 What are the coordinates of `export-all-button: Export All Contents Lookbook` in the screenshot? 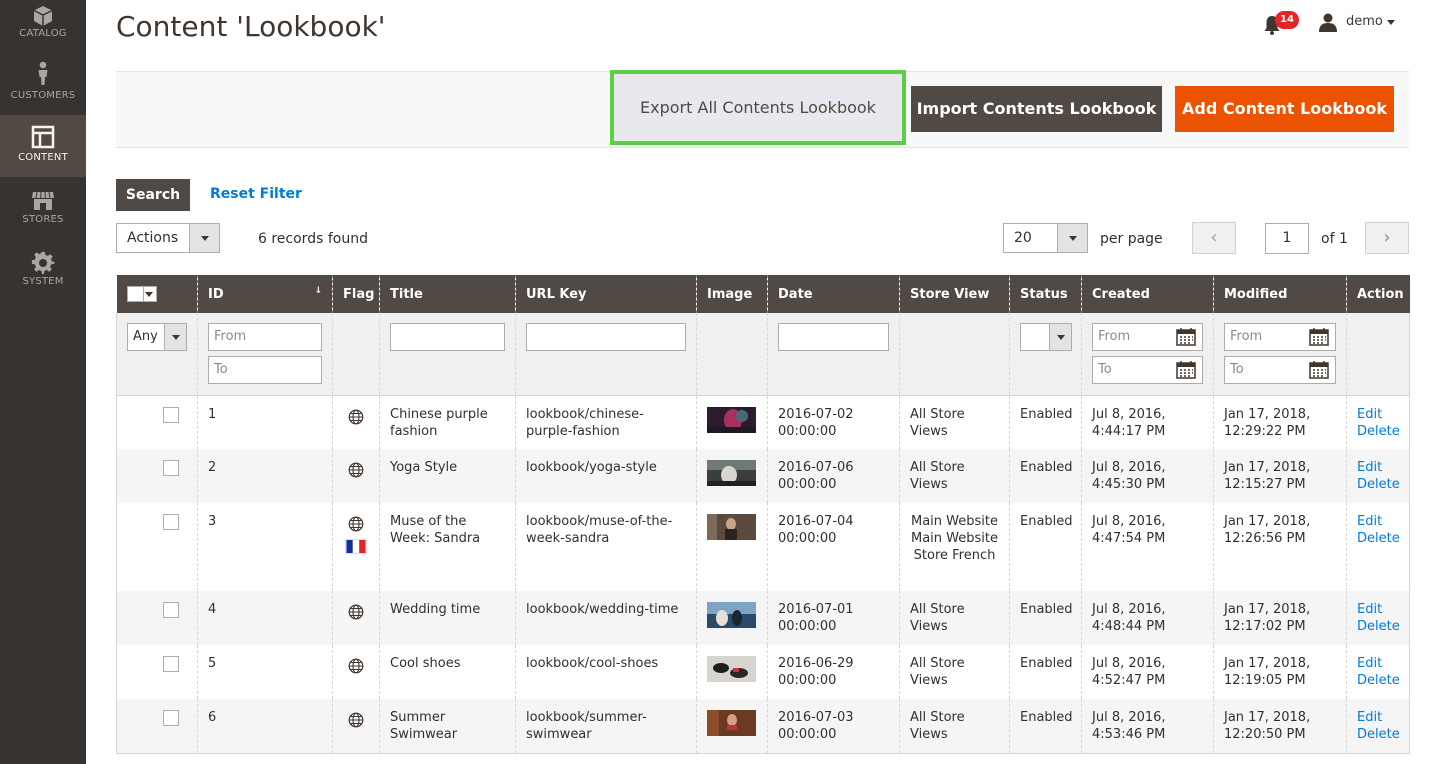 It's located at (758, 107).